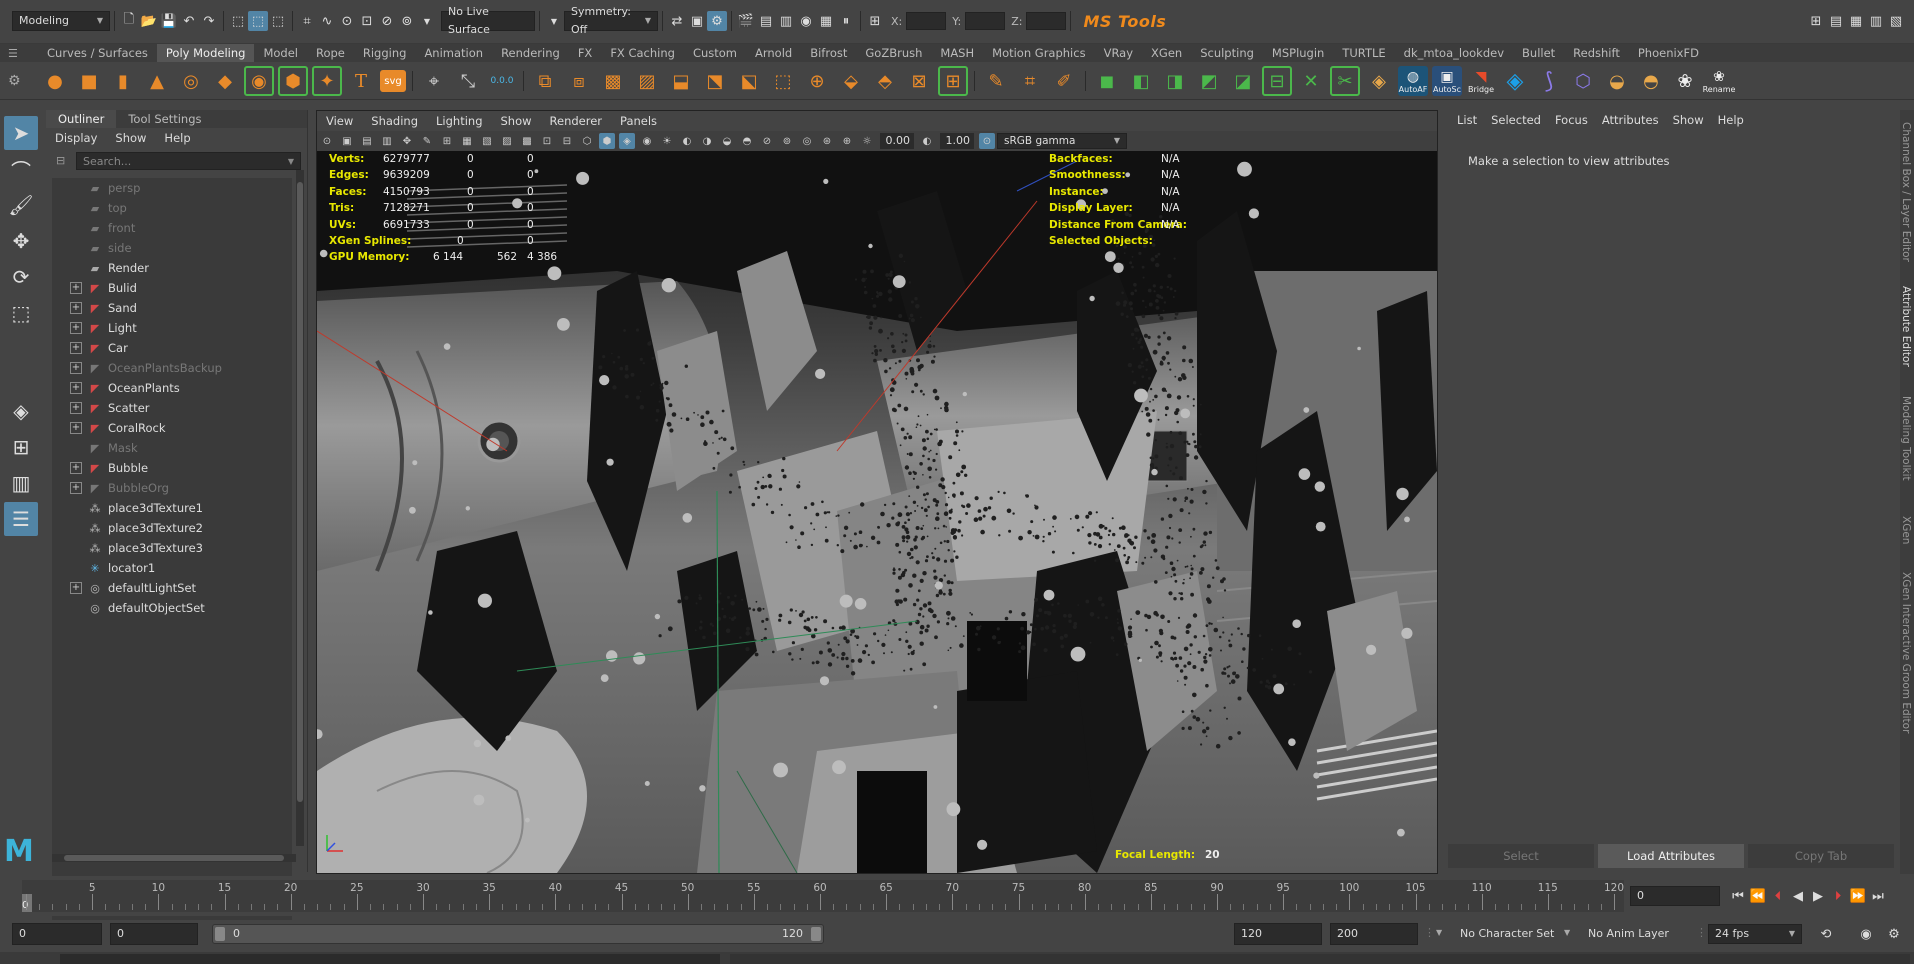 The height and width of the screenshot is (964, 1914). I want to click on sew-uv-icon: ◈, so click(1379, 81).